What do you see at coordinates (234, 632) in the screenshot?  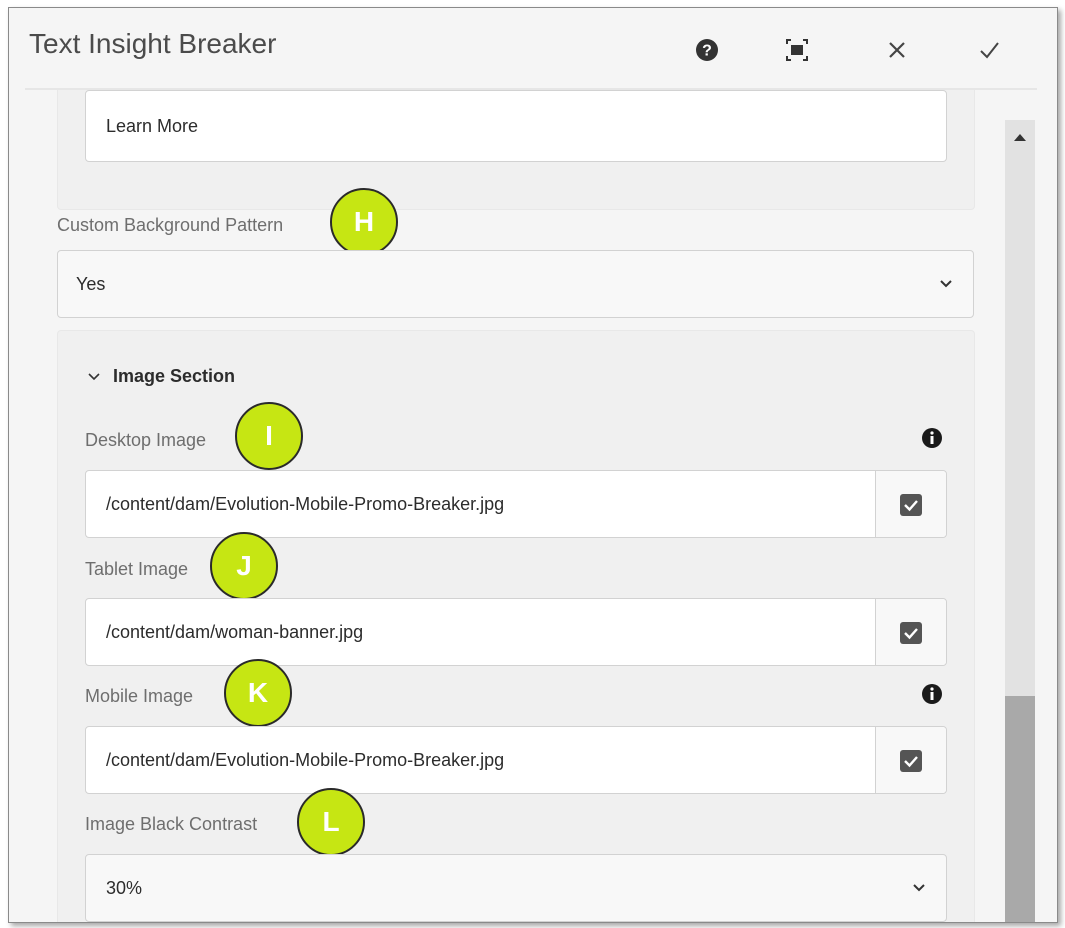 I see `tablet-image-input: /content/dam/woman-banner.jpg` at bounding box center [234, 632].